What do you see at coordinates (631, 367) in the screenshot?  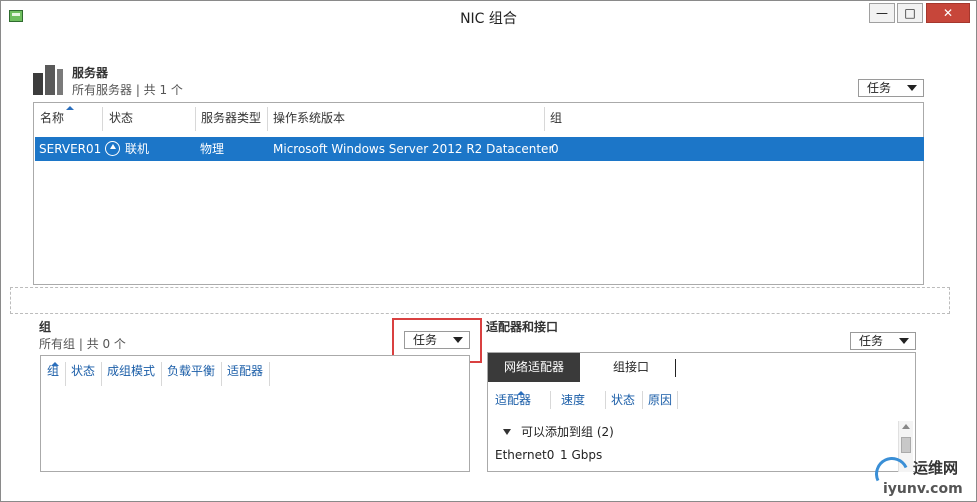 I see `tab-team-interfaces: 组接口` at bounding box center [631, 367].